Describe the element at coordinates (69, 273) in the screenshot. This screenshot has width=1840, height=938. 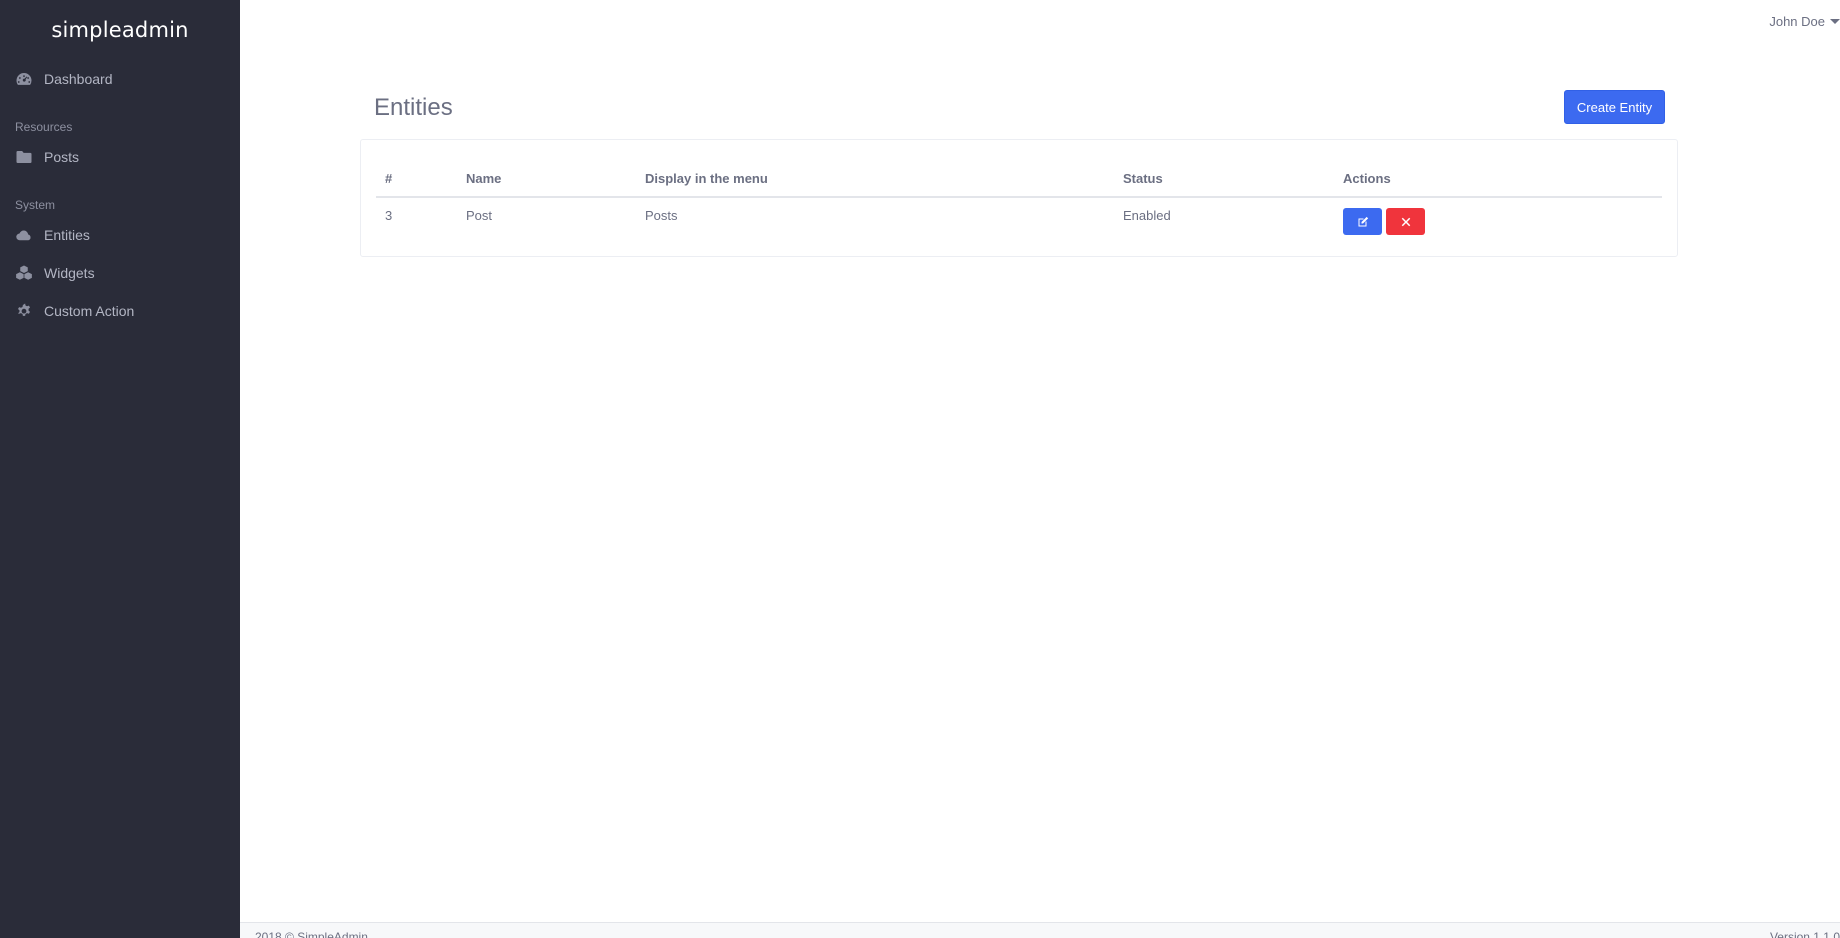
I see `sidebar-item-label: Widgets` at that location.